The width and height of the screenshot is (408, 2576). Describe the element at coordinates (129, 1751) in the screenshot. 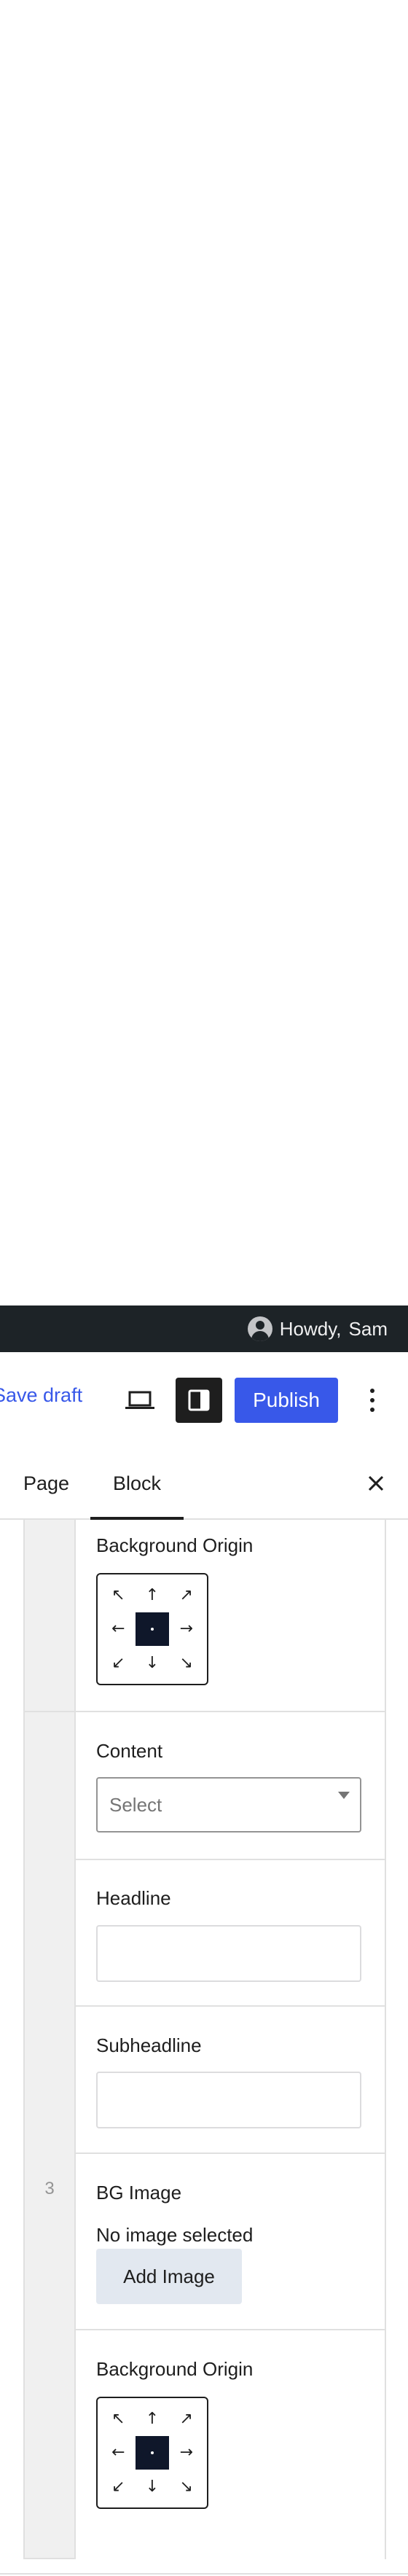

I see `content-label: Content` at that location.